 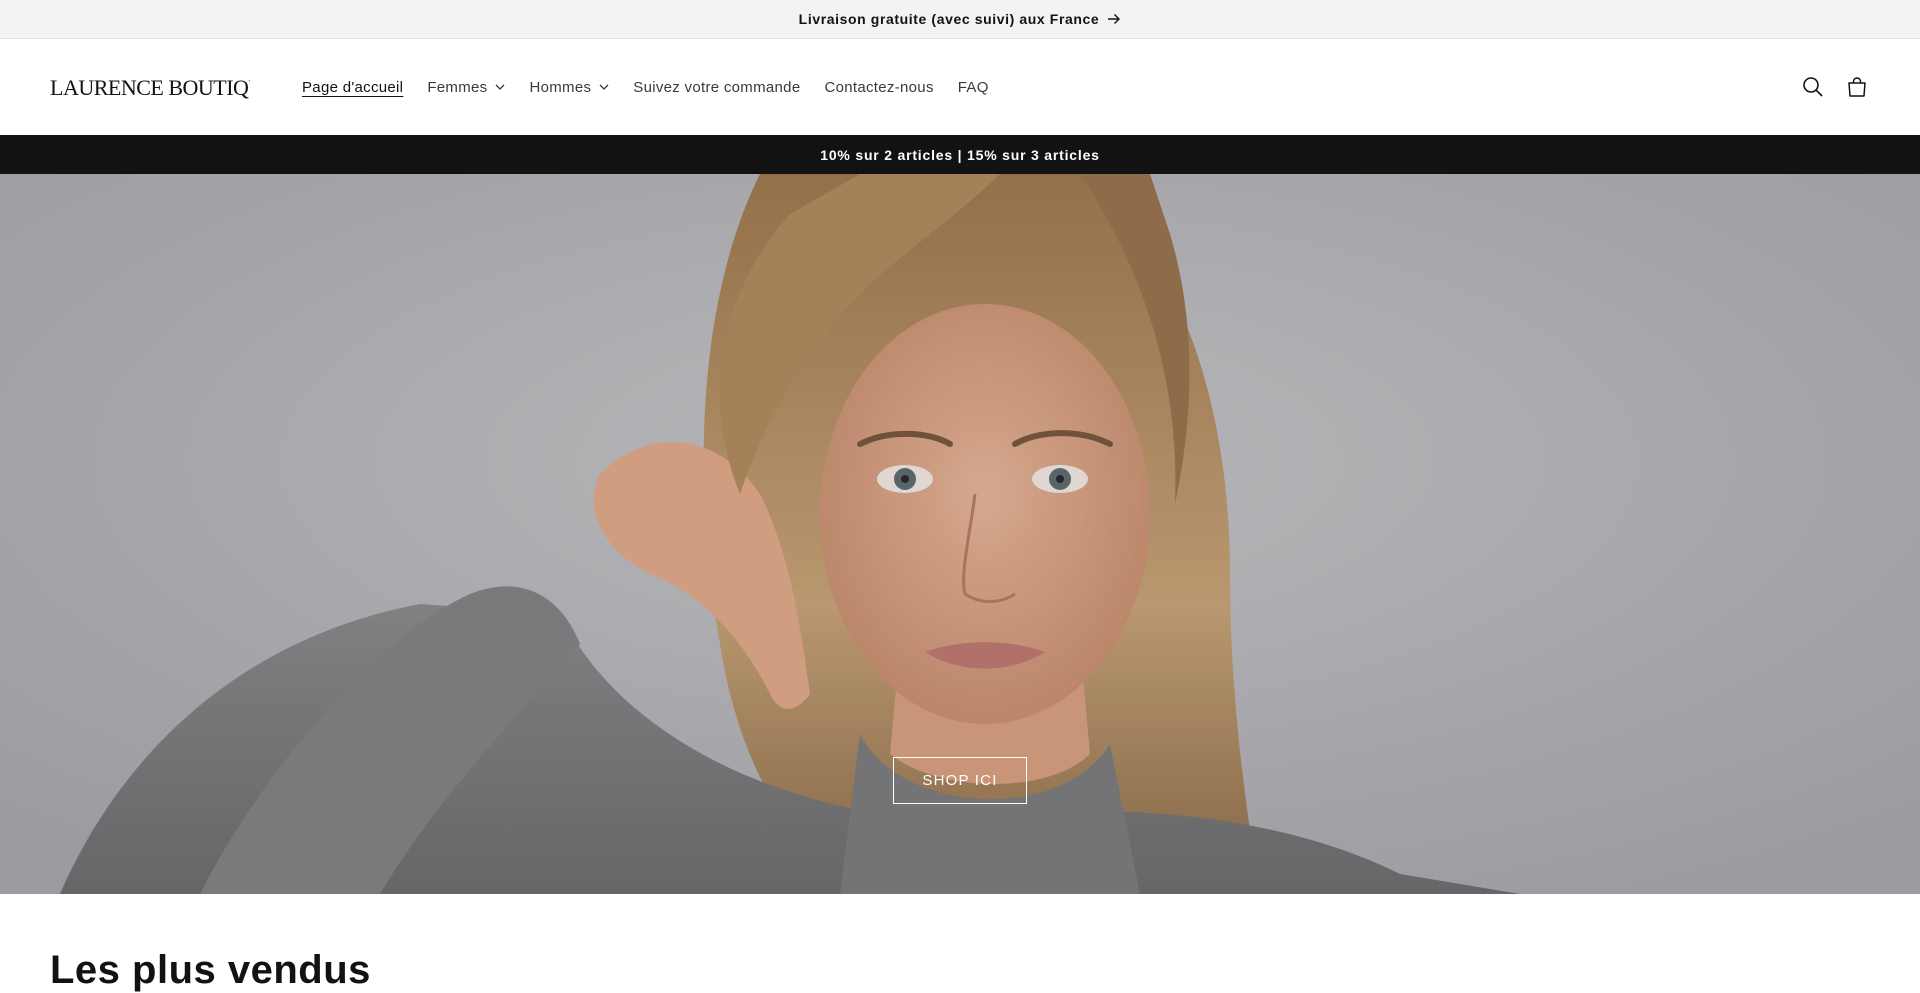 I want to click on nav-item-label: Suivez votre commande, so click(x=717, y=87).